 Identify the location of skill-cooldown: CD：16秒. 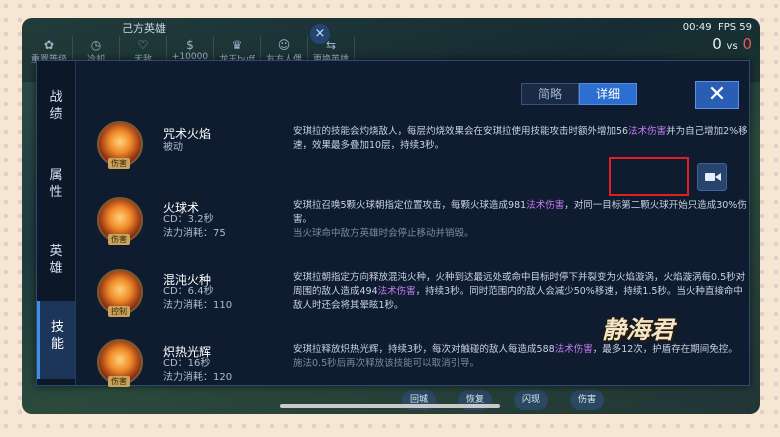
(187, 363).